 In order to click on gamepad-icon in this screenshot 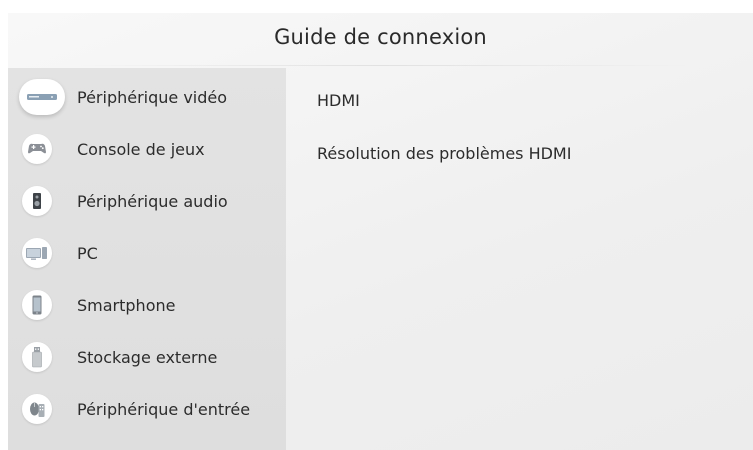, I will do `click(37, 149)`.